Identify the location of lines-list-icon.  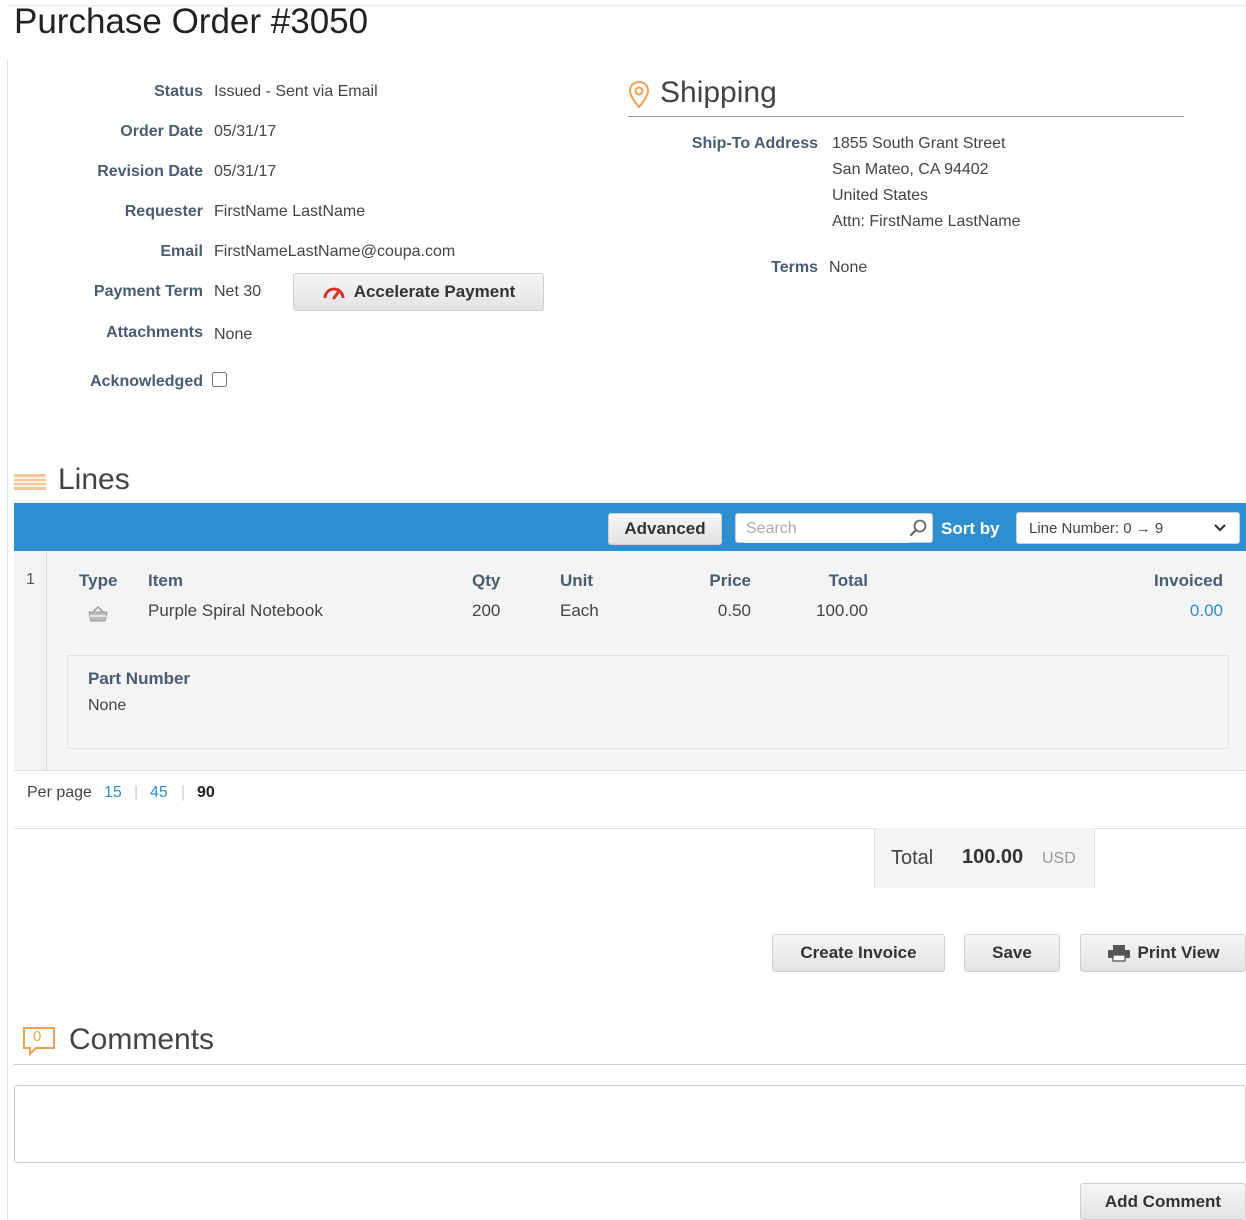
(30, 482).